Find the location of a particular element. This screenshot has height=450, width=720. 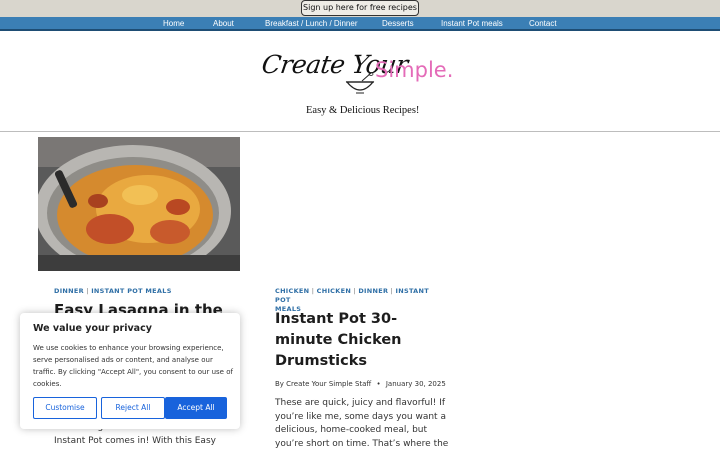

signup-button: Sign up here for free recipes -> is located at coordinates (360, 13).